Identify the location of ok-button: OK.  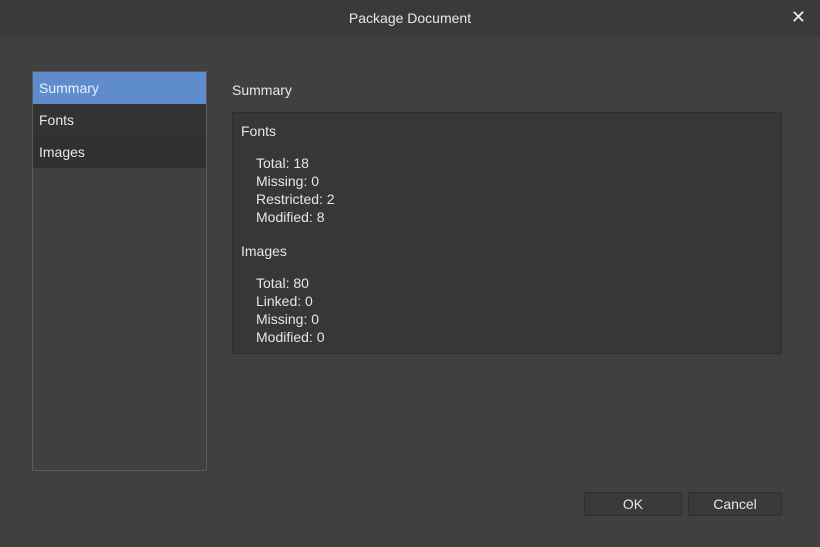
(633, 504).